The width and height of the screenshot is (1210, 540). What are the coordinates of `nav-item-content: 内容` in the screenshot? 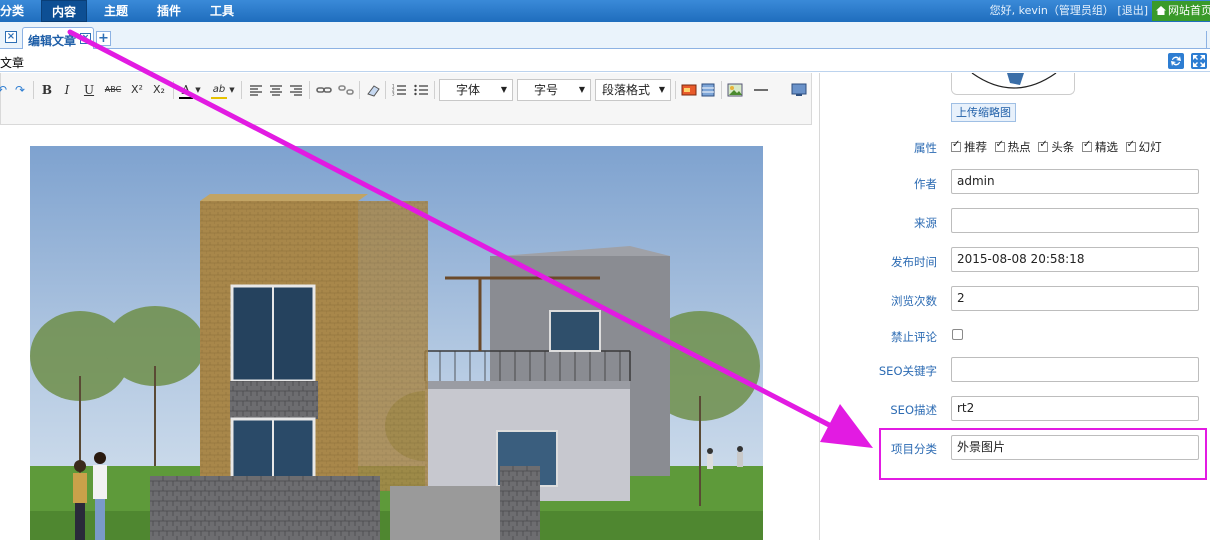 It's located at (64, 11).